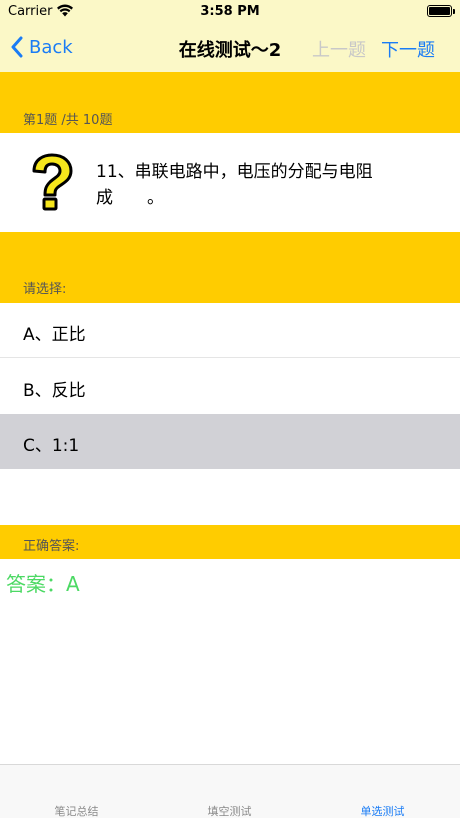 This screenshot has height=818, width=460. Describe the element at coordinates (230, 102) in the screenshot. I see `question-header: 第1题 /共 10题` at that location.